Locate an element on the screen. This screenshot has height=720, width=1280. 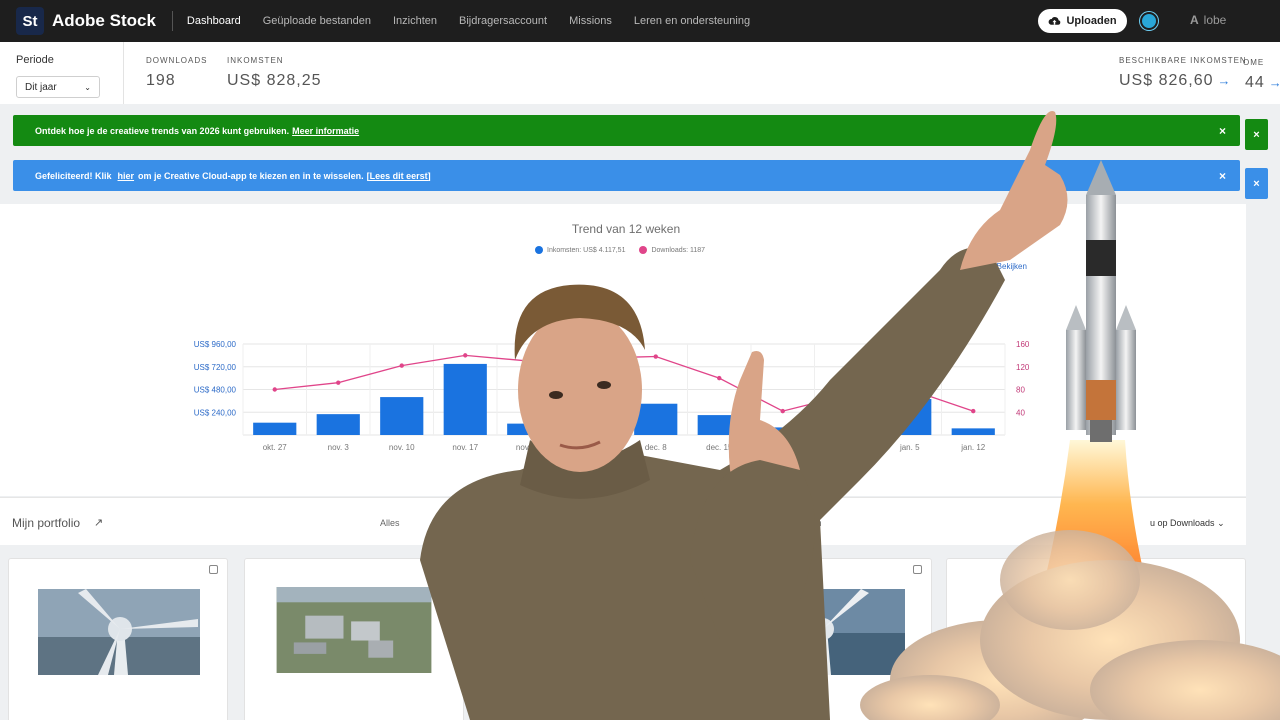
cut-caption: OME is located at coordinates (1254, 62).